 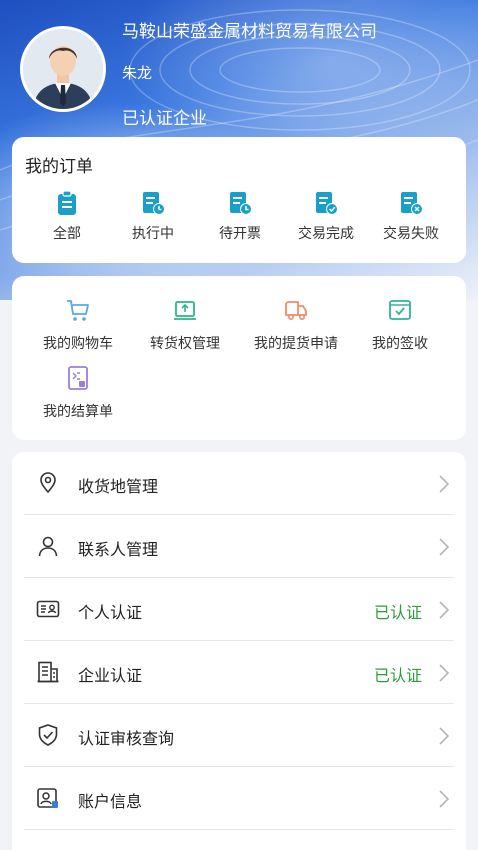 I want to click on building-icon, so click(x=48, y=672).